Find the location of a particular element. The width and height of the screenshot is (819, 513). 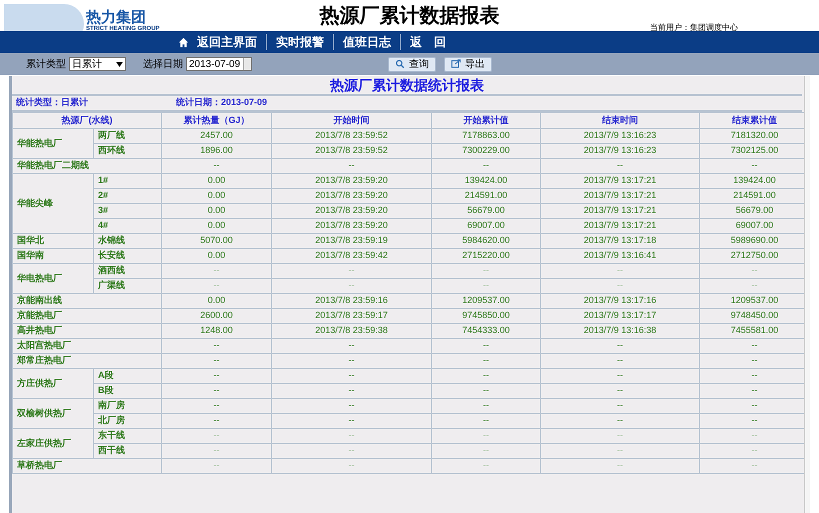

line-name: 北厂房 is located at coordinates (128, 421).